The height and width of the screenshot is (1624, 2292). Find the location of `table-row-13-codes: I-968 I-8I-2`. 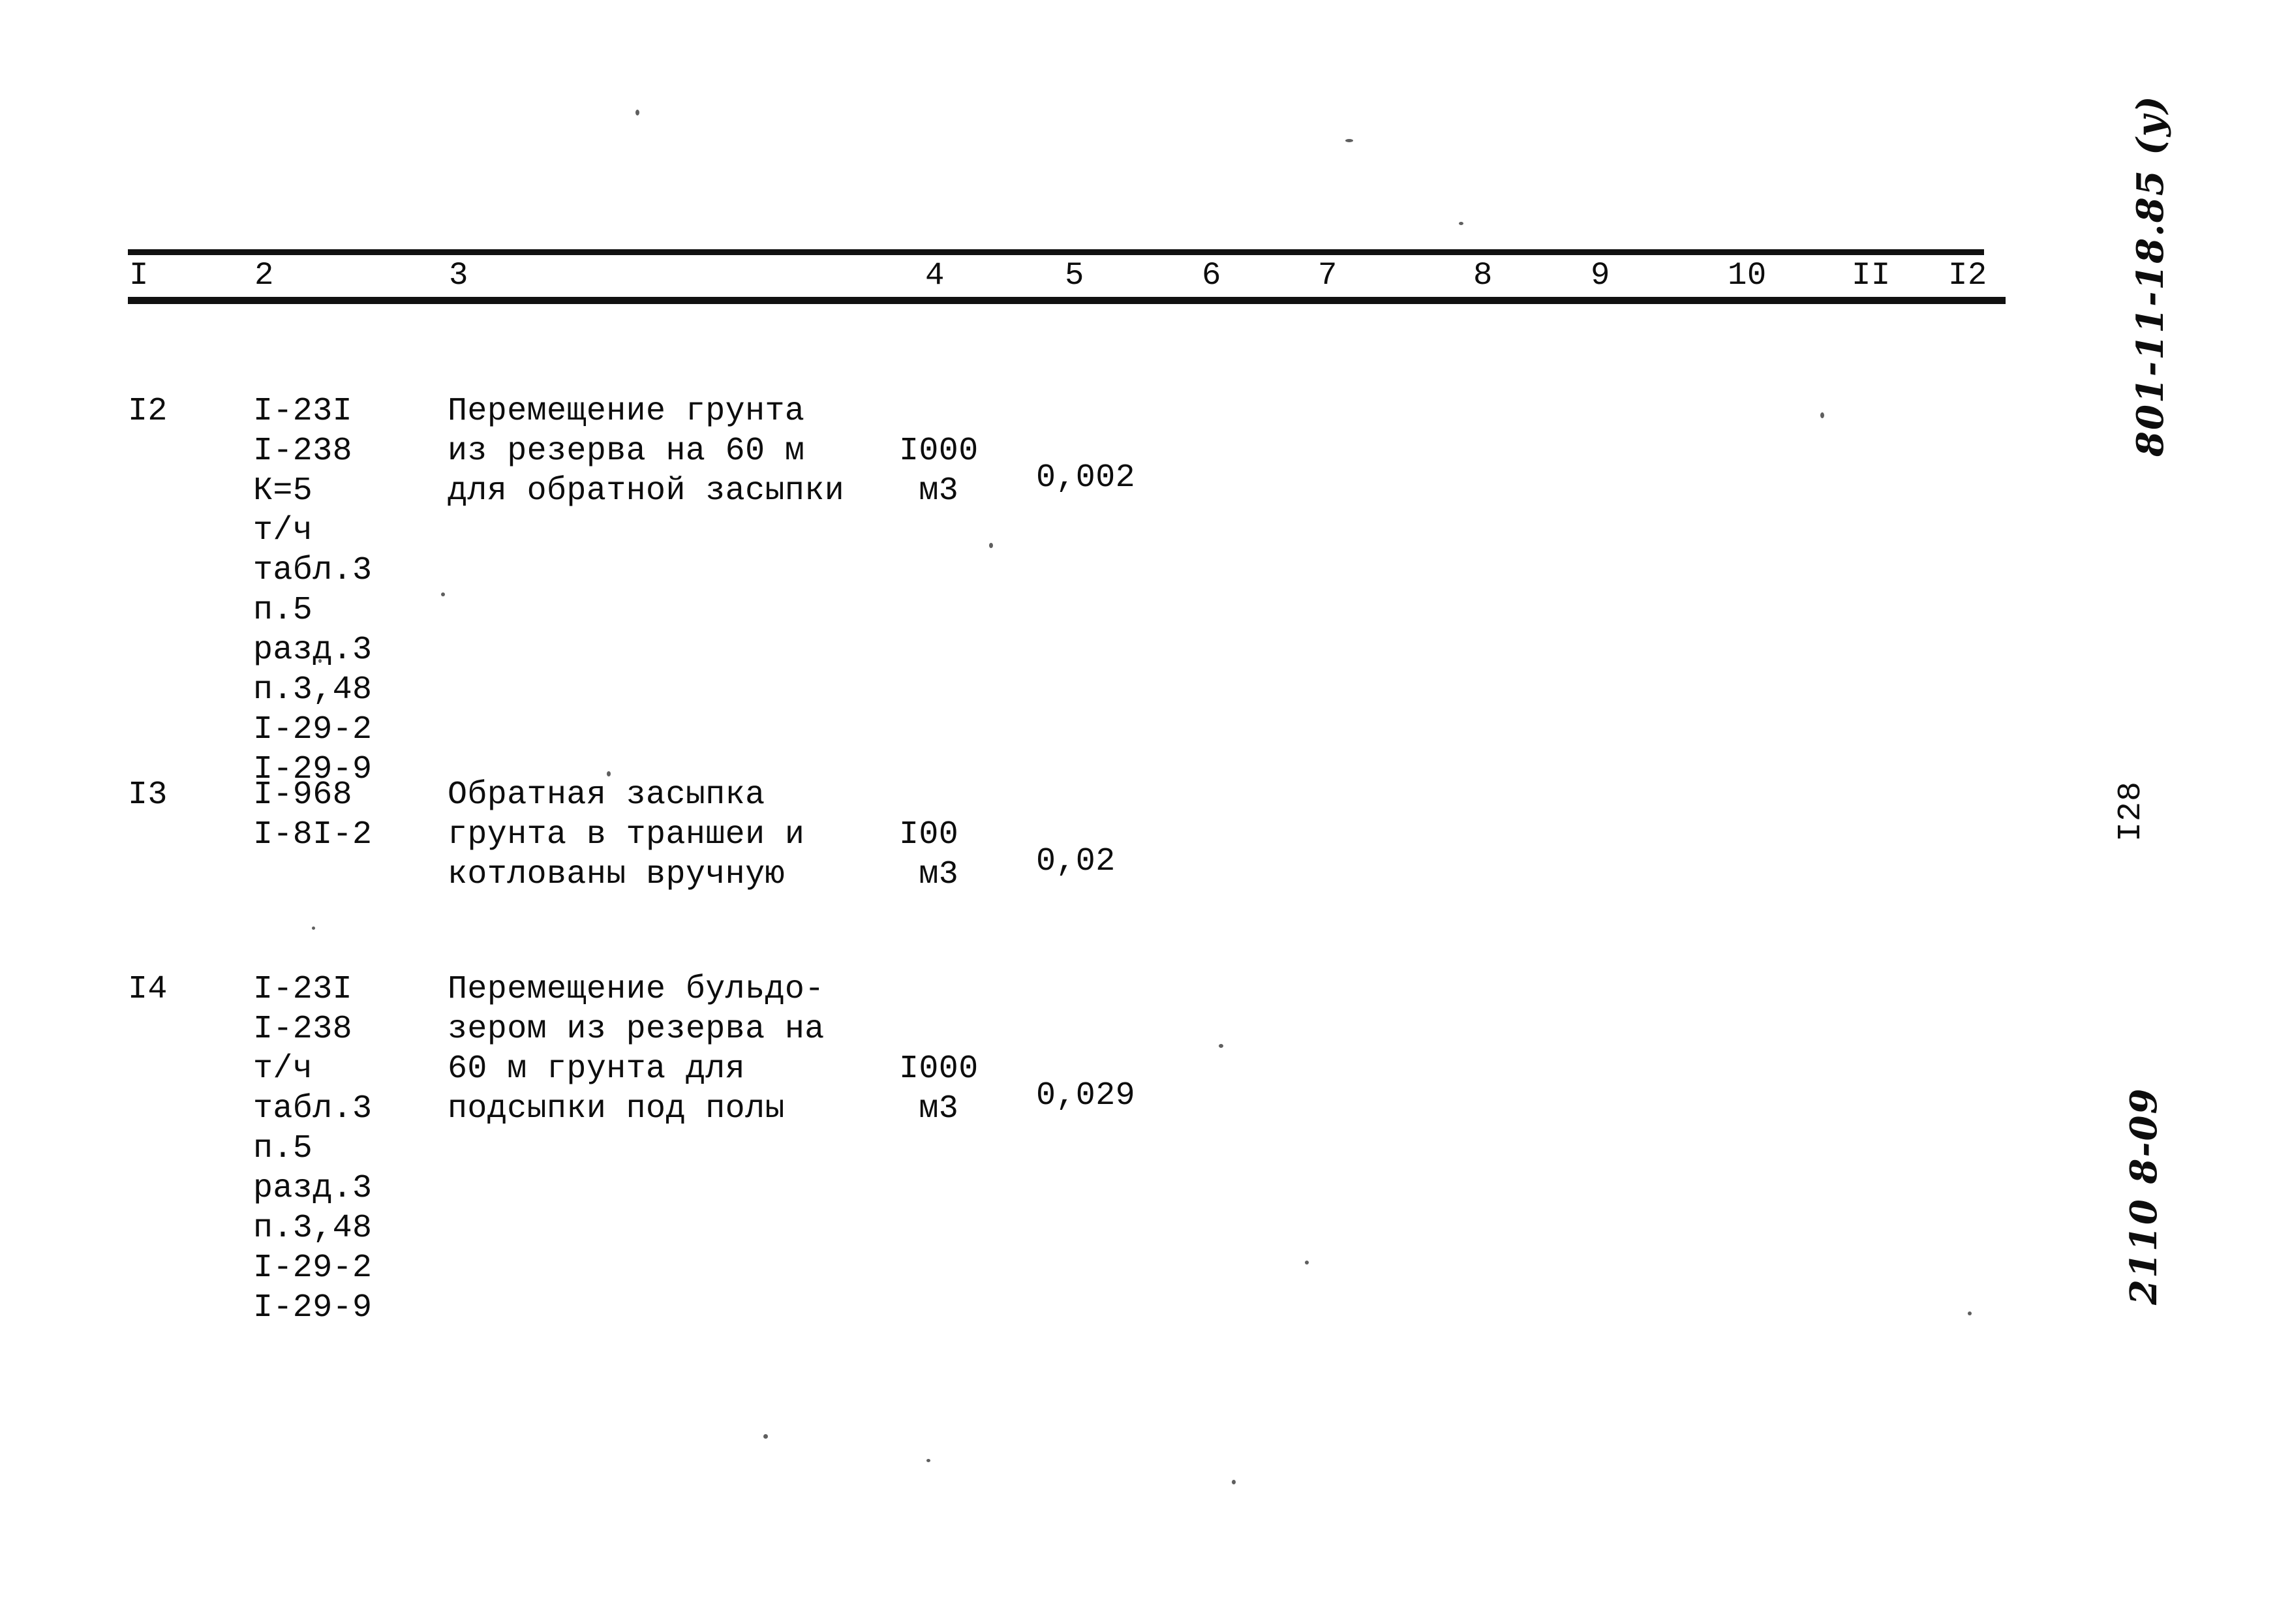

table-row-13-codes: I-968 I-8I-2 is located at coordinates (313, 815).